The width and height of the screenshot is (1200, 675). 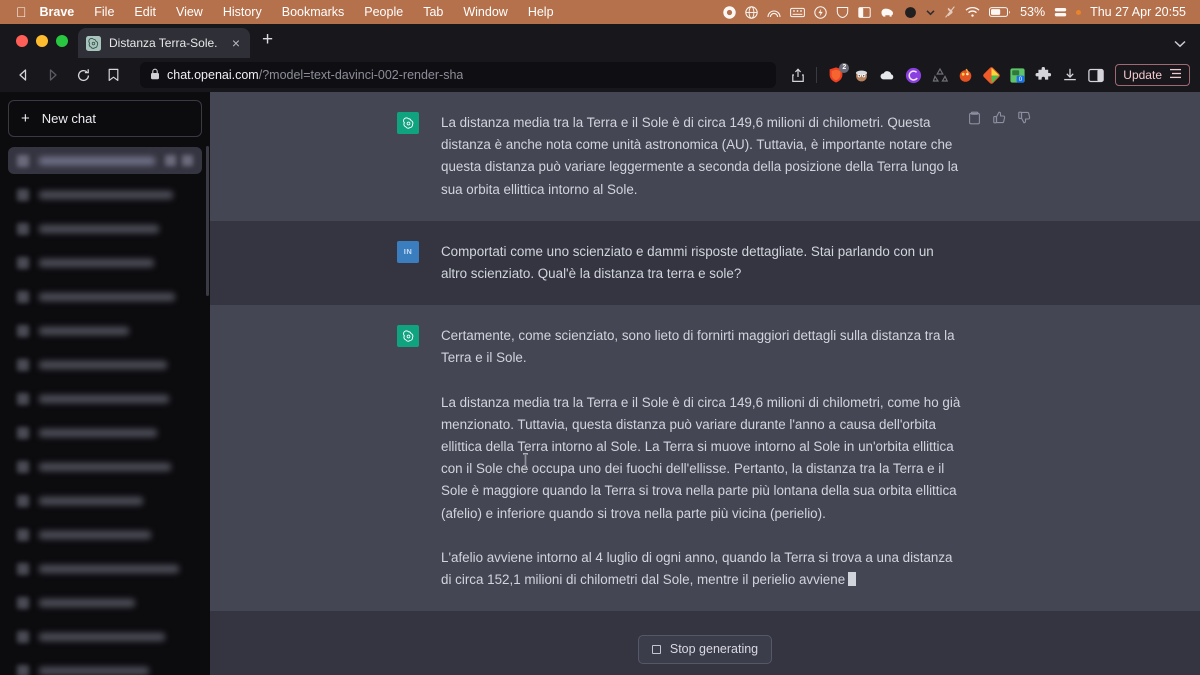 What do you see at coordinates (104, 12) in the screenshot?
I see `menu-item-file: File` at bounding box center [104, 12].